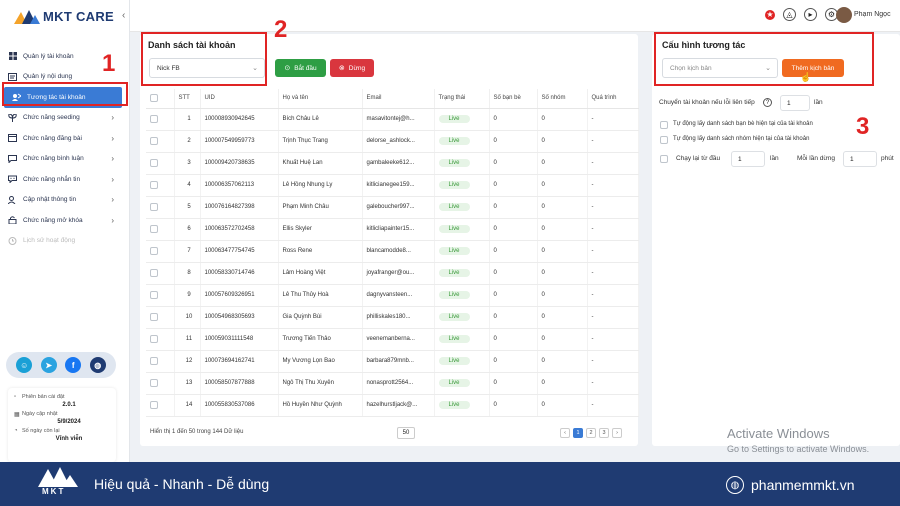 Image resolution: width=900 pixels, height=506 pixels. Describe the element at coordinates (513, 99) in the screenshot. I see `column-header-friends: Số bạn bè` at that location.